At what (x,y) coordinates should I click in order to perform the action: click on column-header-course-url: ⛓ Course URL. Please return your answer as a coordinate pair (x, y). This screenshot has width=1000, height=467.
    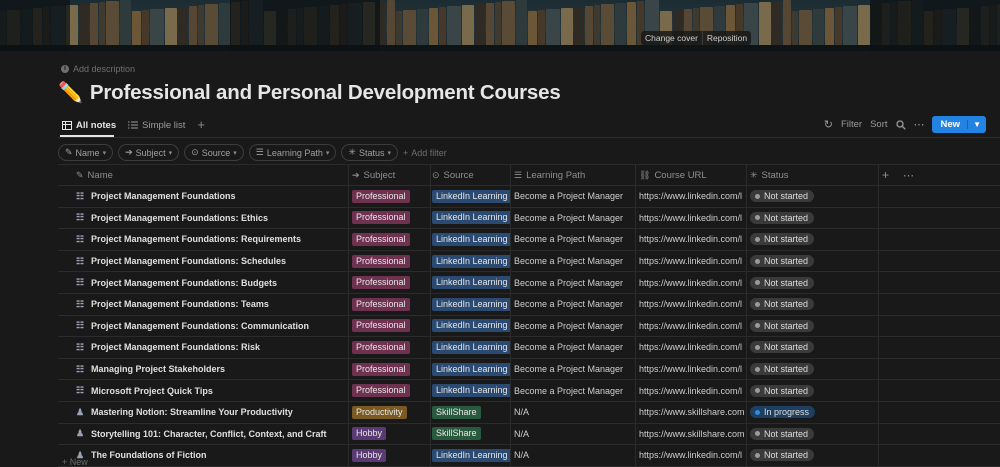
    Looking at the image, I should click on (692, 175).